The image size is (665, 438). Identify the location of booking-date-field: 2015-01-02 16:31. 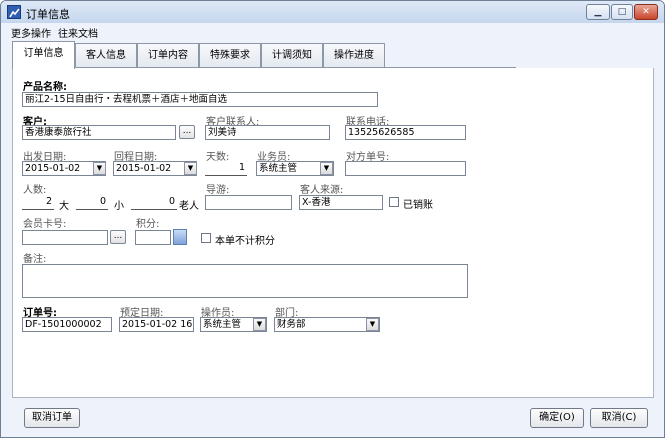
(156, 324).